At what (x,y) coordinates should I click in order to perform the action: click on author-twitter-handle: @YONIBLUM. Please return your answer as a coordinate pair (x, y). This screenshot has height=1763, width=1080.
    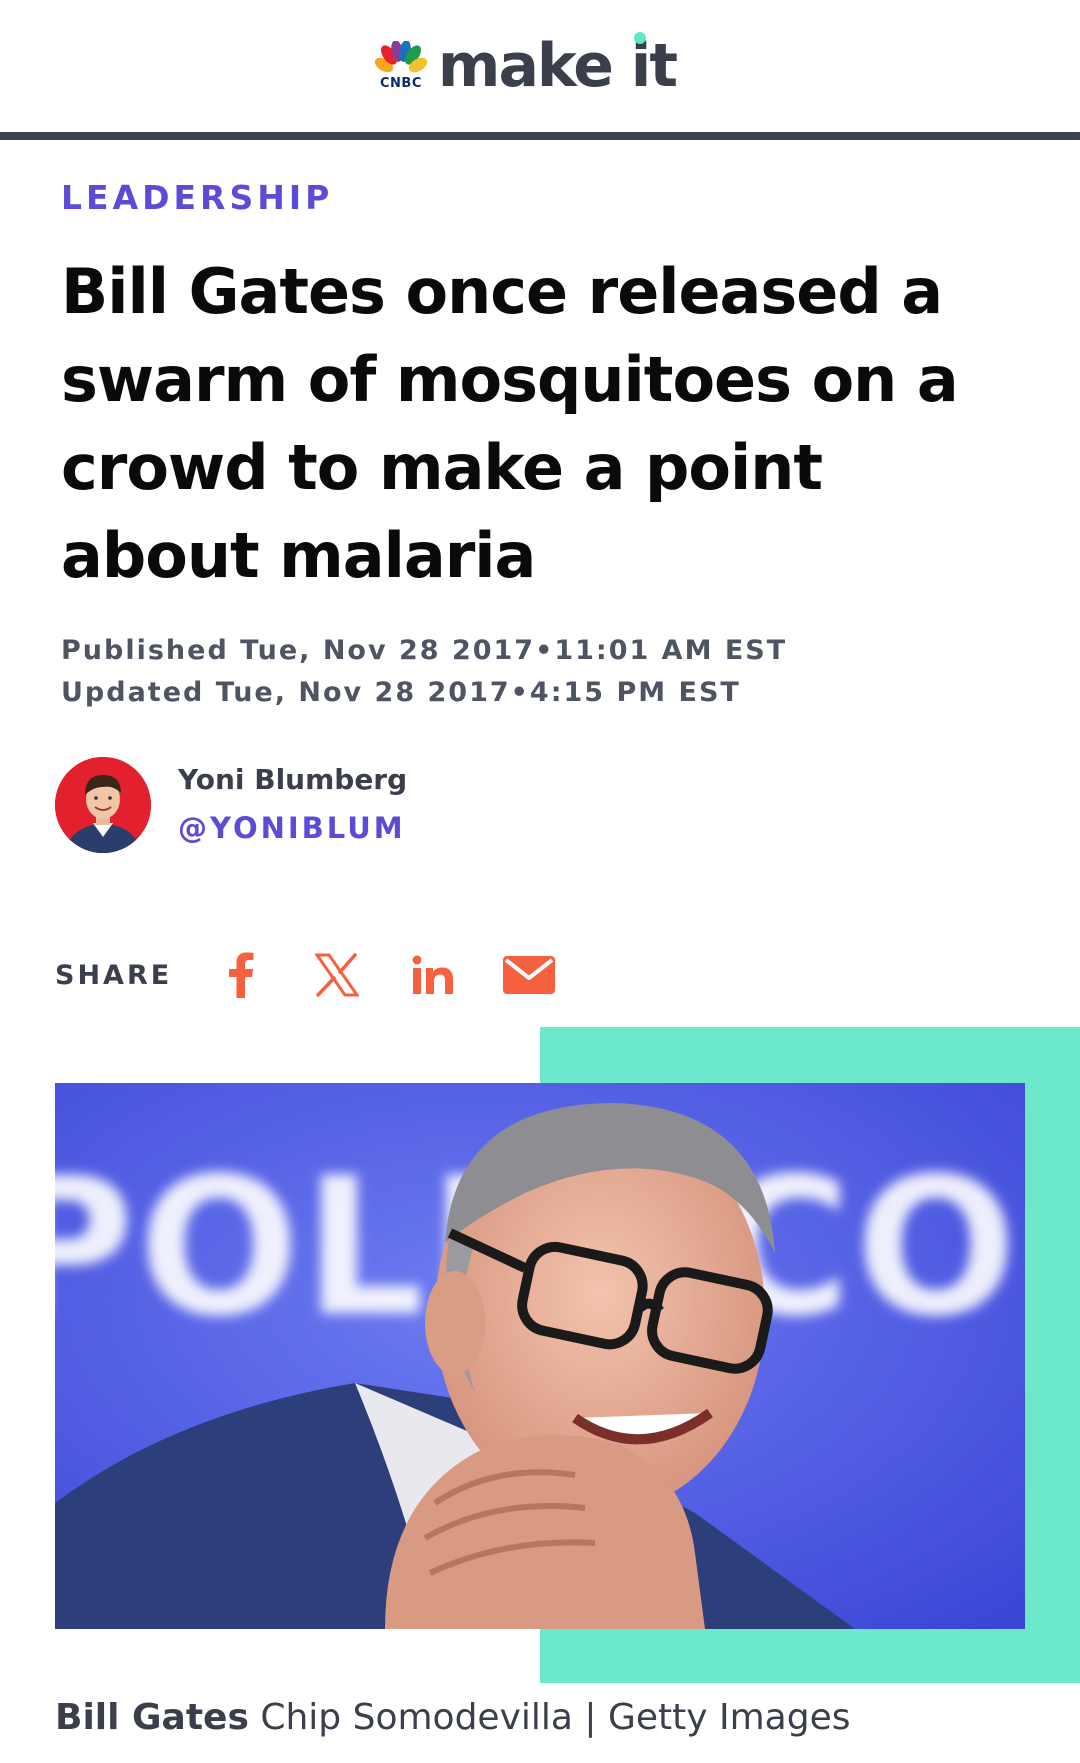
    Looking at the image, I should click on (292, 828).